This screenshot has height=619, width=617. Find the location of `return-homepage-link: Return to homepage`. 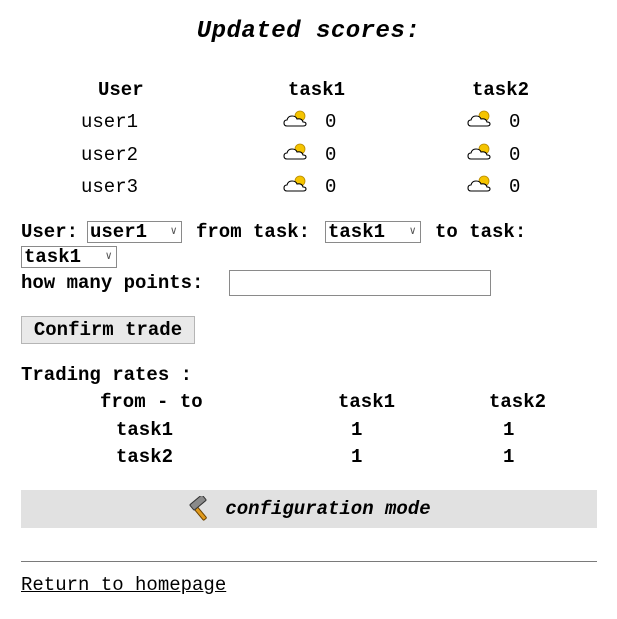

return-homepage-link: Return to homepage is located at coordinates (123, 585).